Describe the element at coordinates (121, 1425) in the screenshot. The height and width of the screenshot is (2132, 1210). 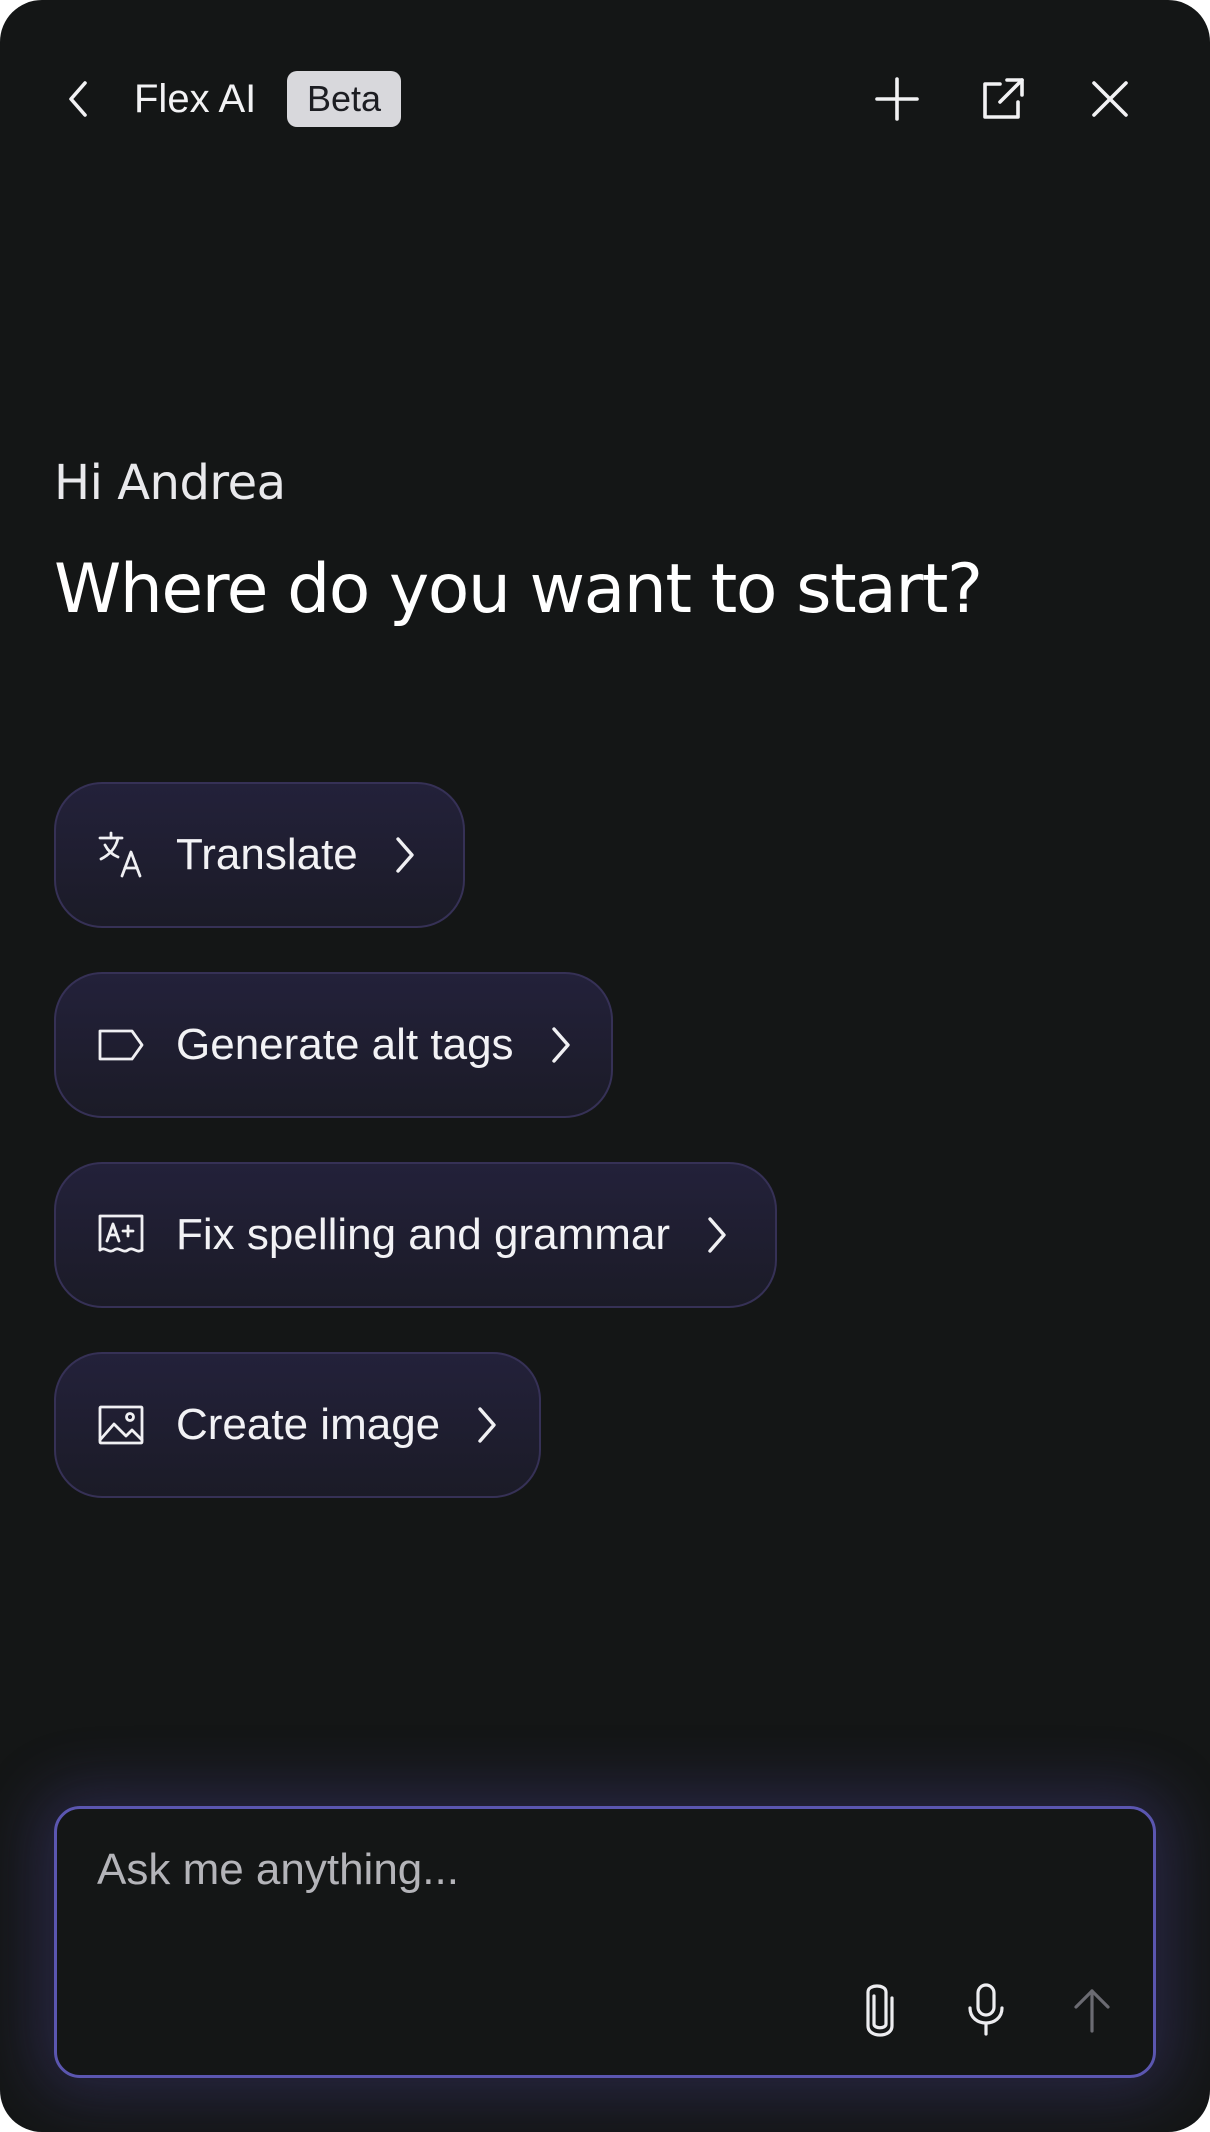
I see `image-icon` at that location.